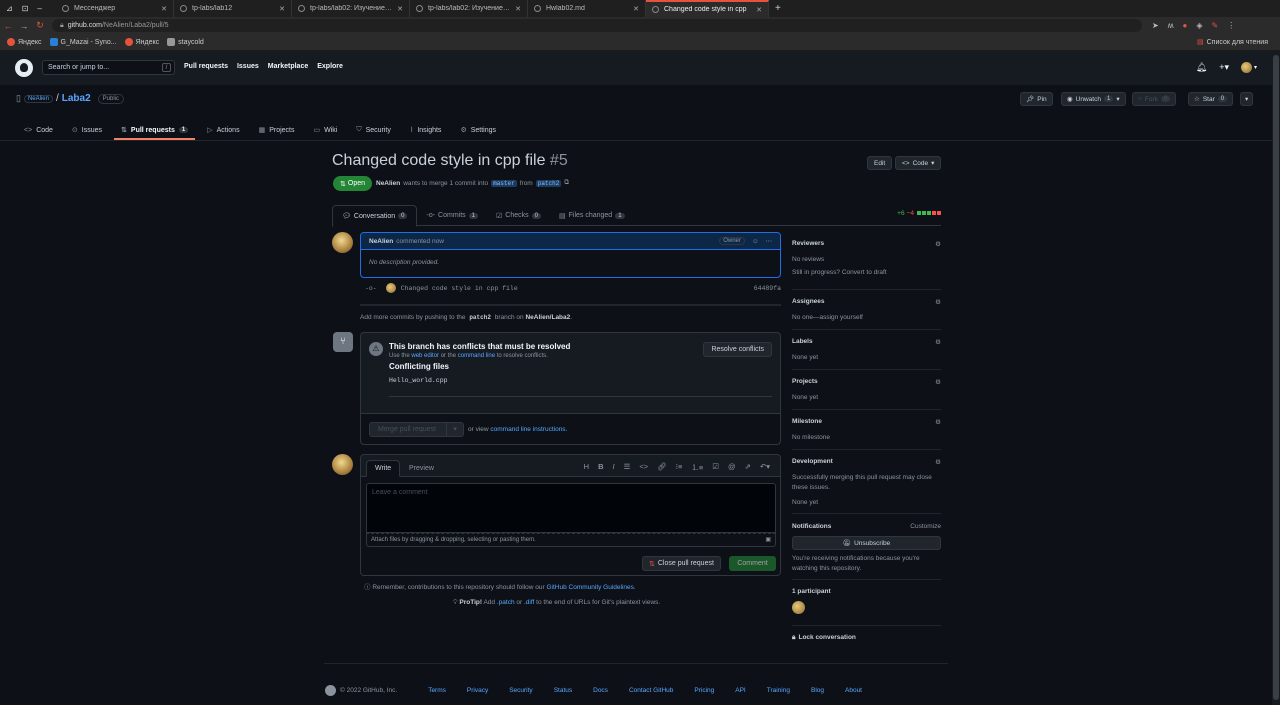 The width and height of the screenshot is (1280, 705). What do you see at coordinates (426, 130) in the screenshot?
I see `tab-insights: ⌇ Insights` at bounding box center [426, 130].